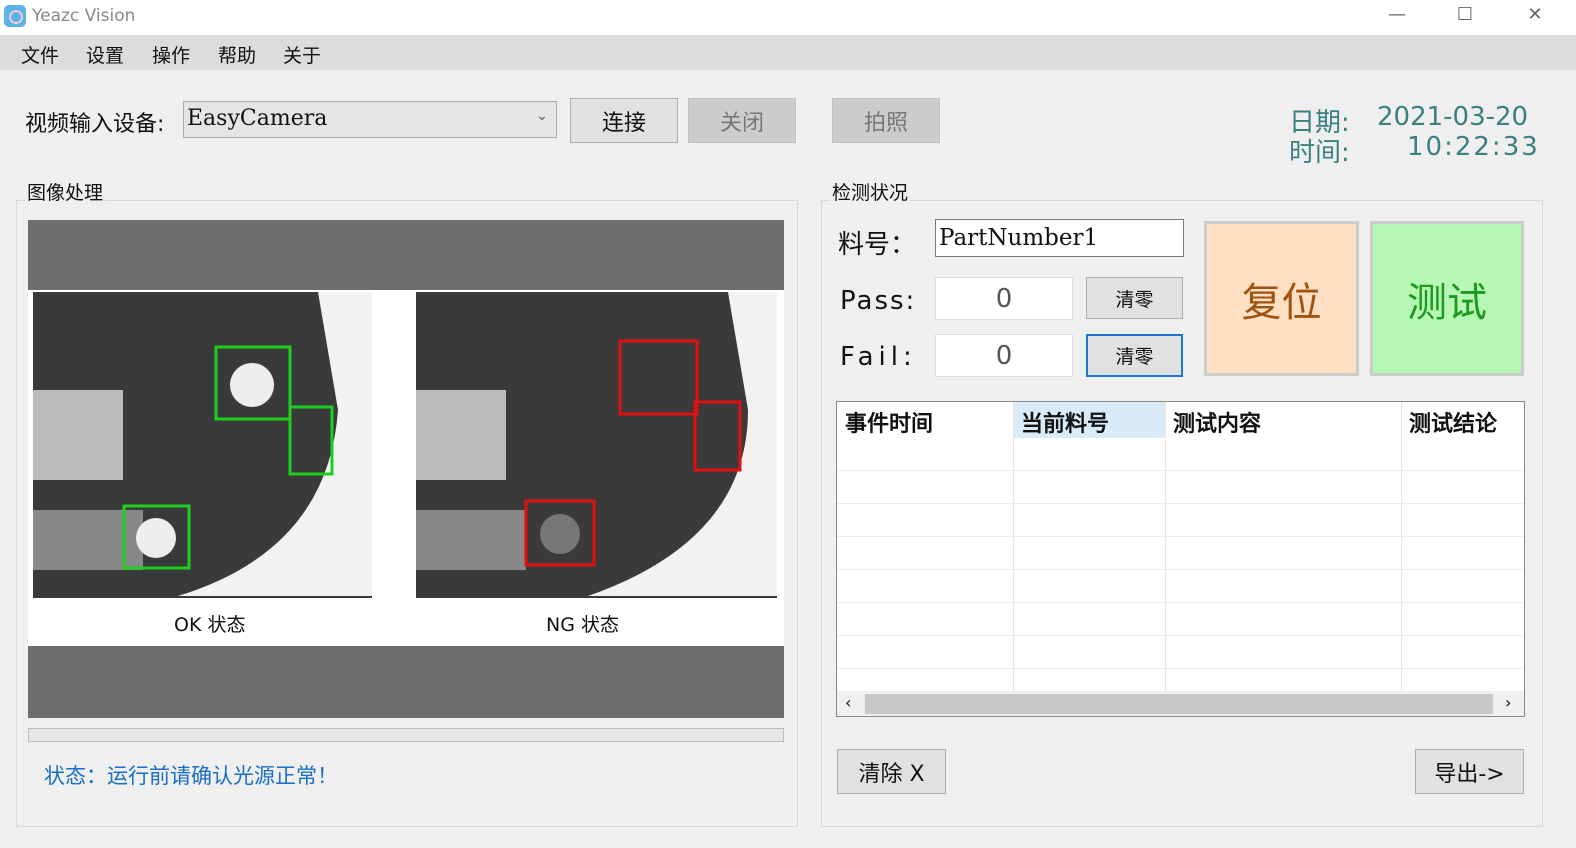  Describe the element at coordinates (1469, 771) in the screenshot. I see `export-button: 导出->` at that location.